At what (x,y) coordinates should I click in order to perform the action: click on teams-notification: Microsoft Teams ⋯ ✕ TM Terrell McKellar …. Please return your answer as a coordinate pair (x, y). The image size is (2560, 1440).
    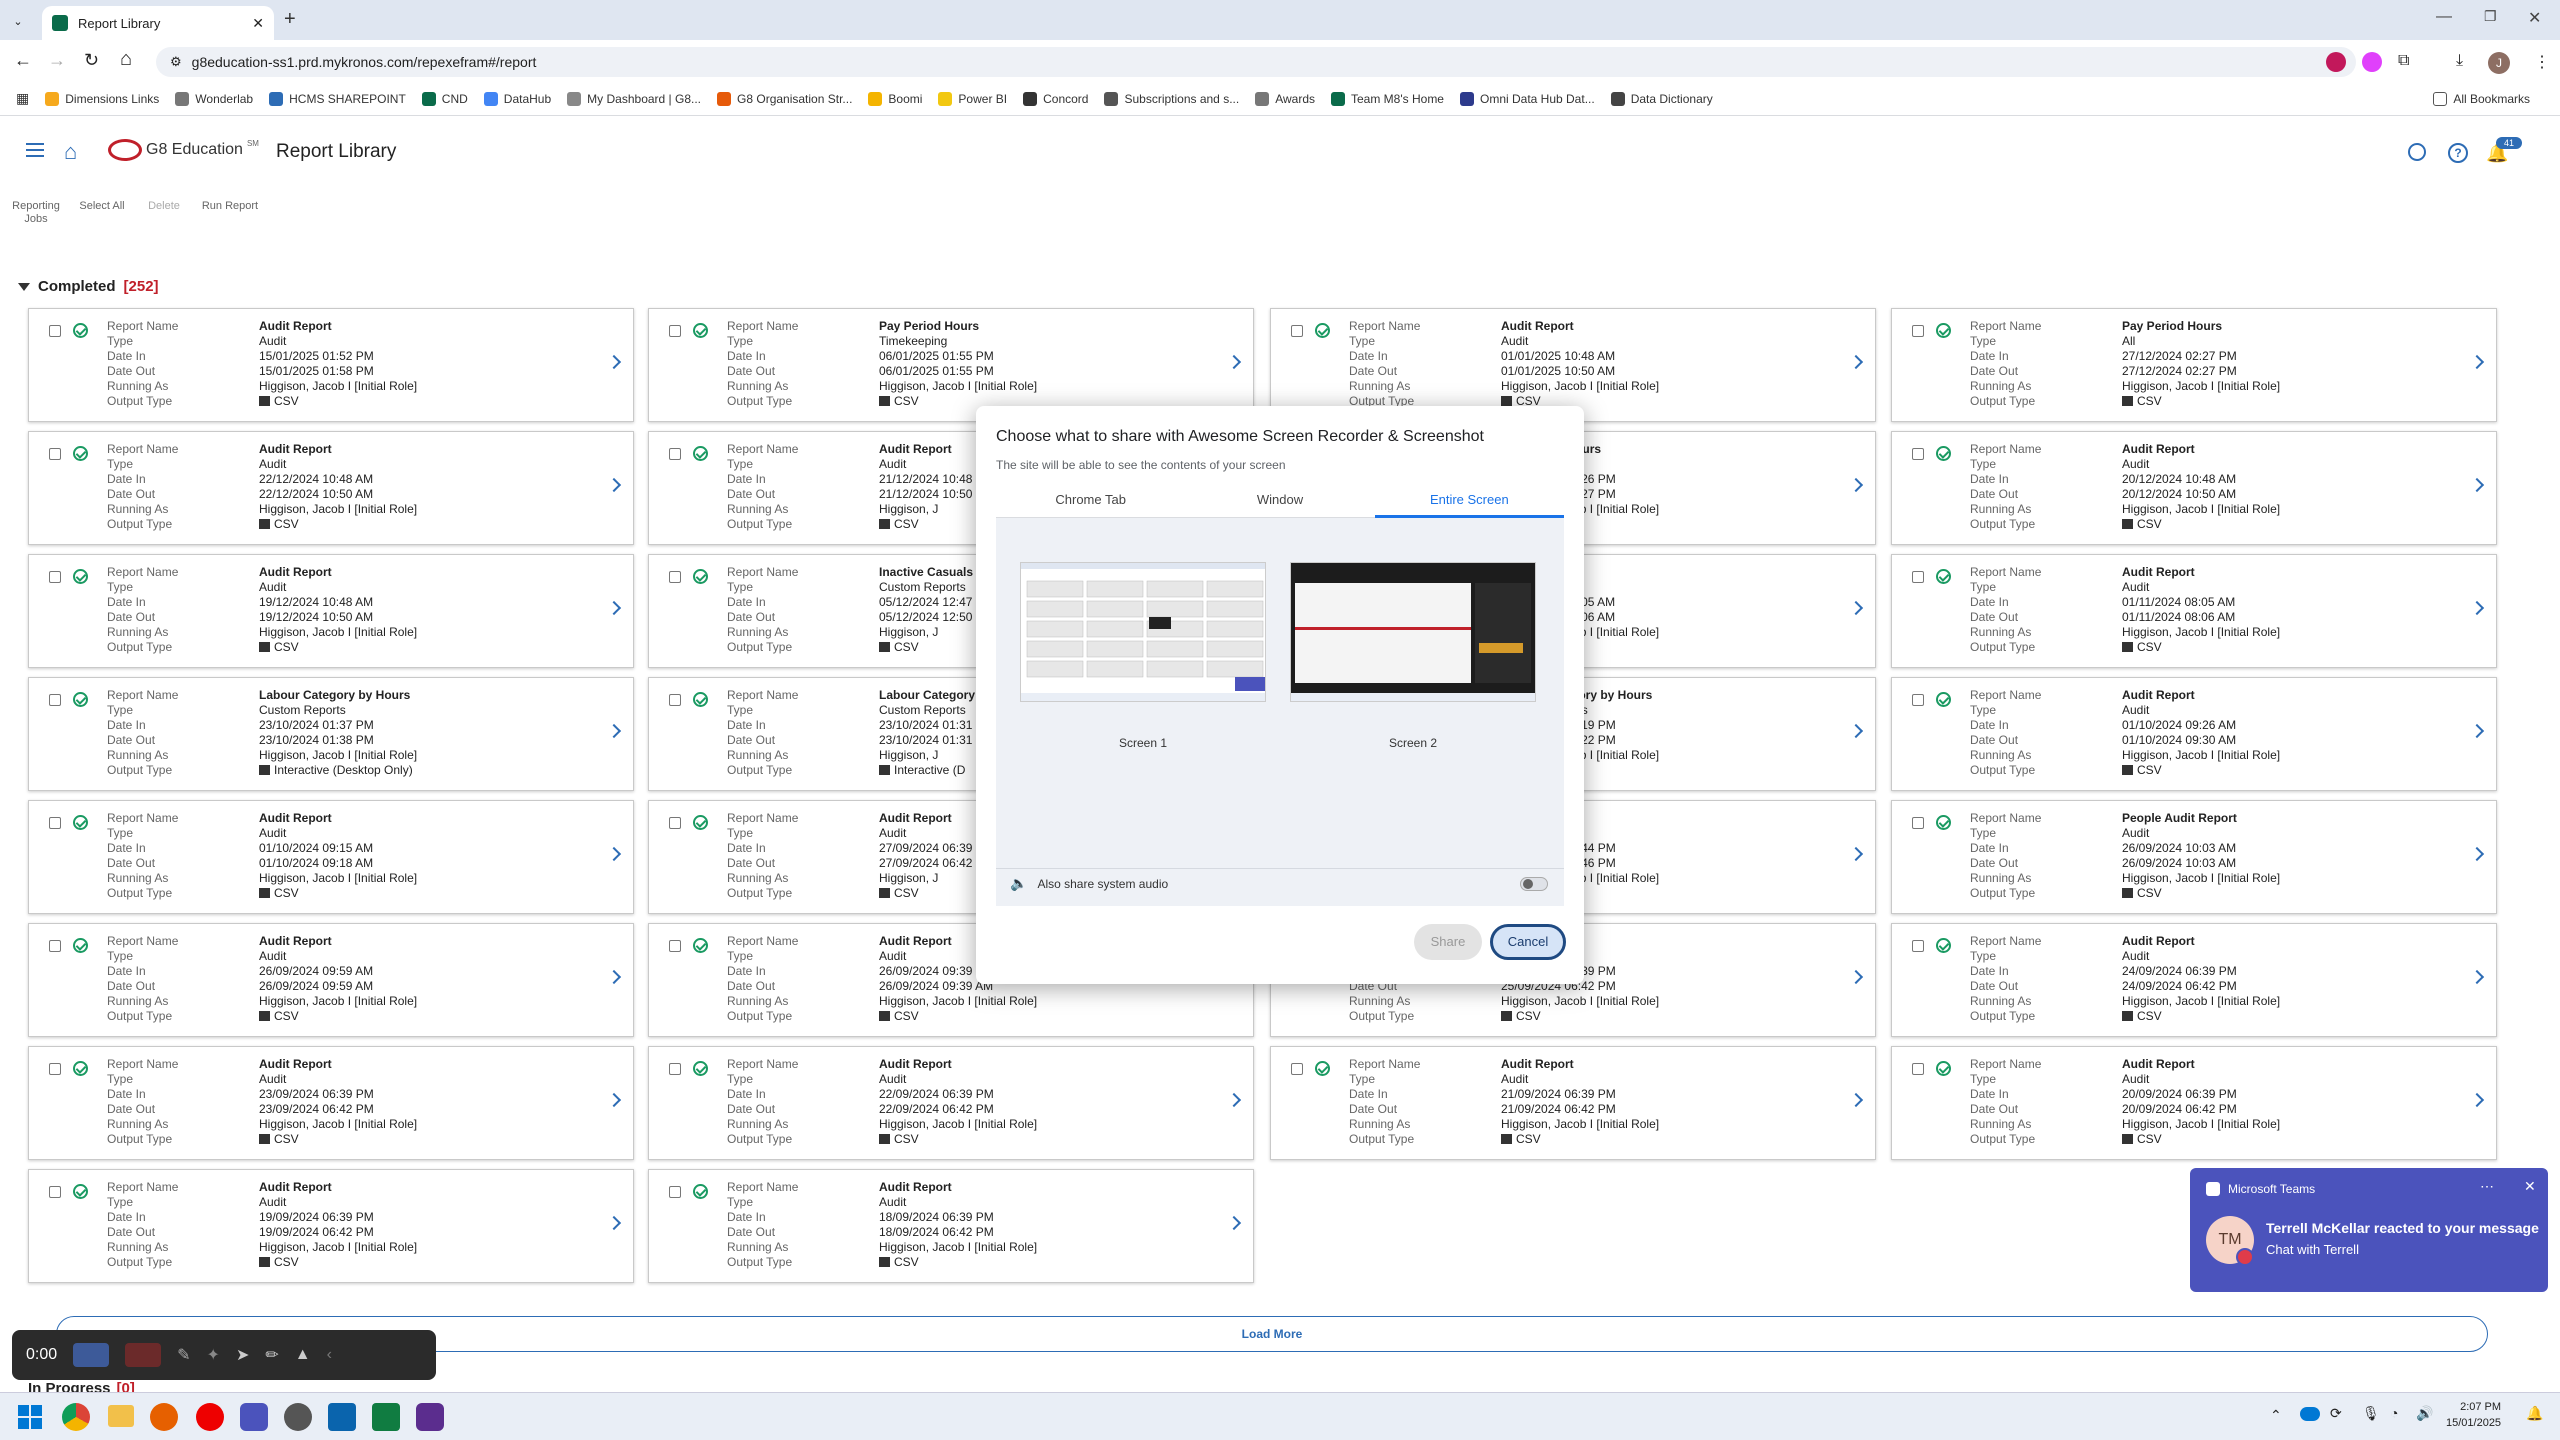
    Looking at the image, I should click on (2369, 1230).